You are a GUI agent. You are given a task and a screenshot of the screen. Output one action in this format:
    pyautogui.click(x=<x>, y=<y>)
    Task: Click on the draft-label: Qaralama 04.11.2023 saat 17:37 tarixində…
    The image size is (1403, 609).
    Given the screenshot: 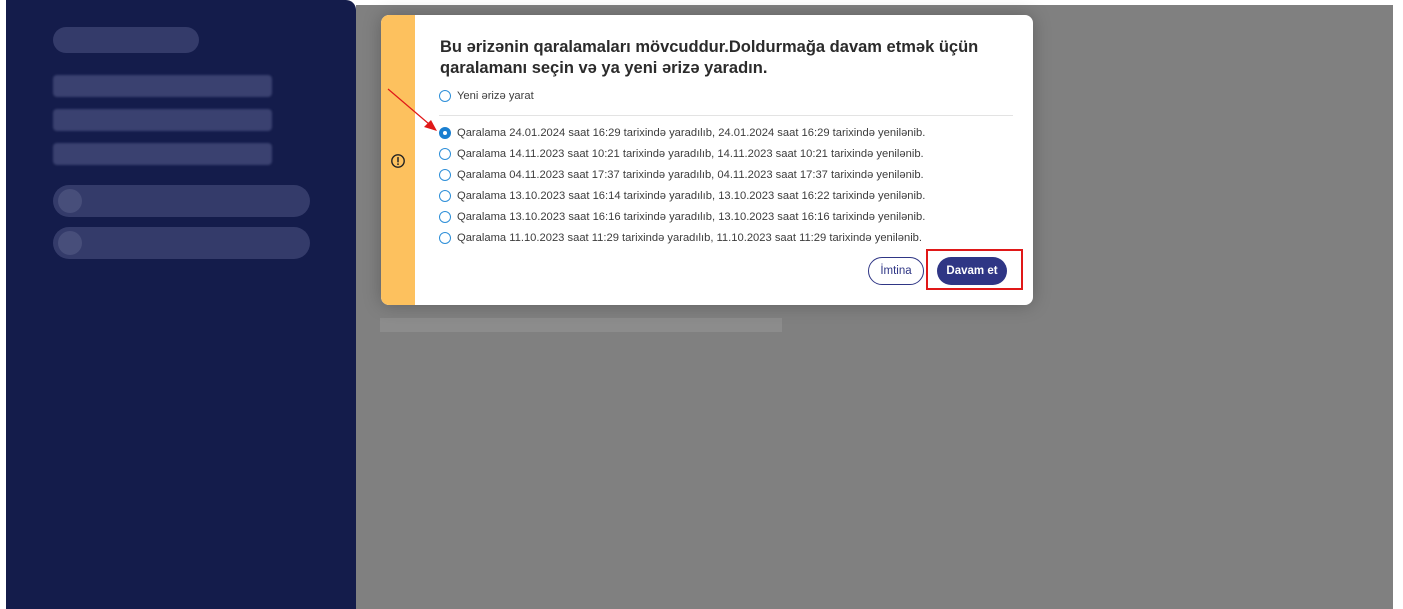 What is the action you would take?
    pyautogui.click(x=690, y=175)
    